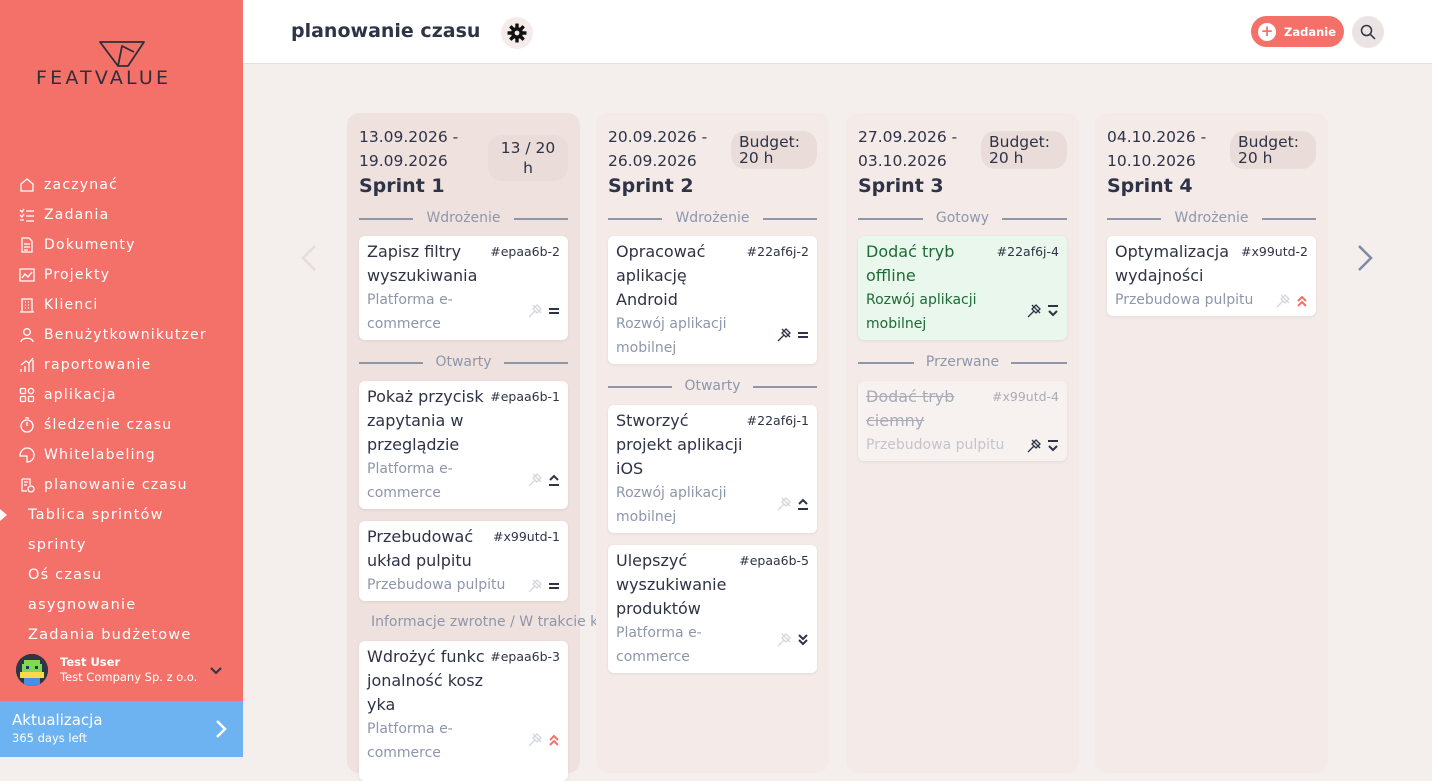 This screenshot has height=781, width=1432. Describe the element at coordinates (121, 545) in the screenshot. I see `sidebar-subitem-sprinty: sprinty` at that location.